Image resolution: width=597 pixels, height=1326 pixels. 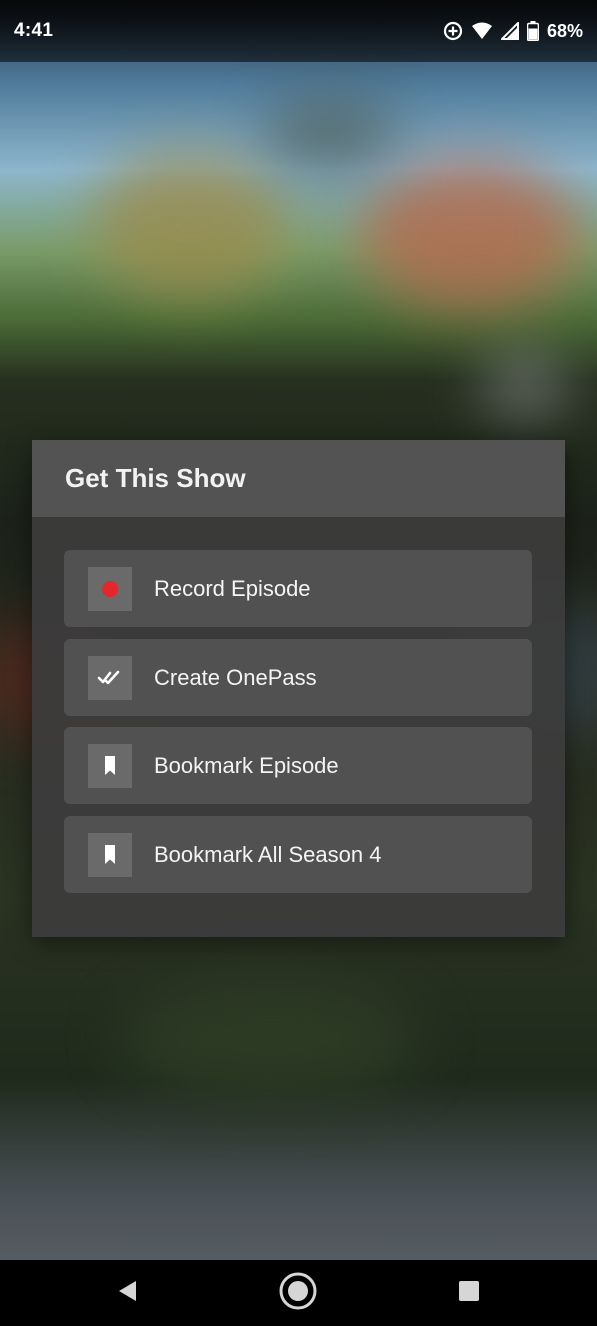 What do you see at coordinates (532, 31) in the screenshot?
I see `battery-icon` at bounding box center [532, 31].